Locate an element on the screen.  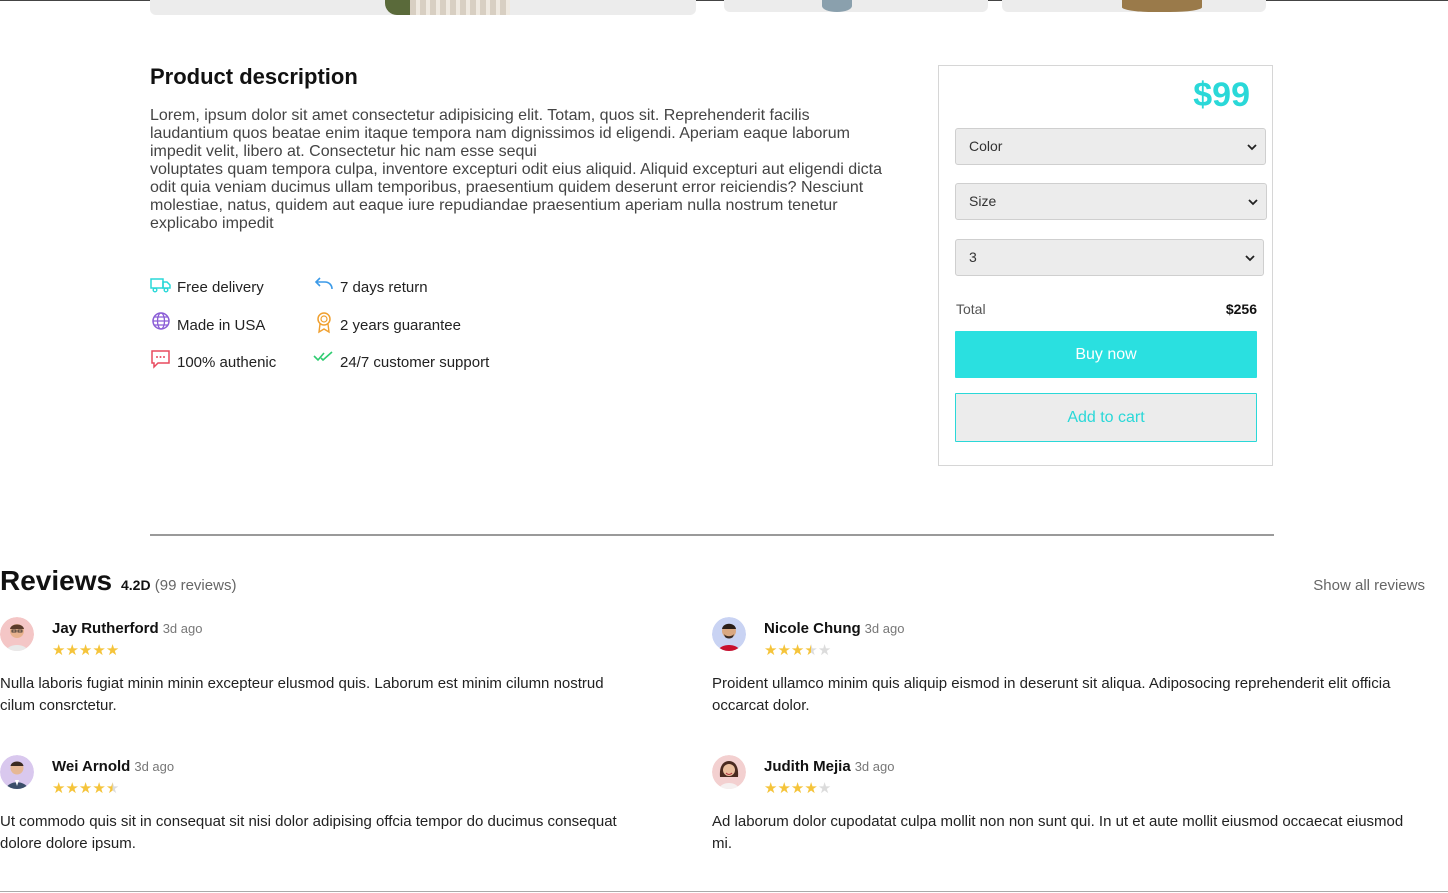
feature-label: Made in USA is located at coordinates (221, 325).